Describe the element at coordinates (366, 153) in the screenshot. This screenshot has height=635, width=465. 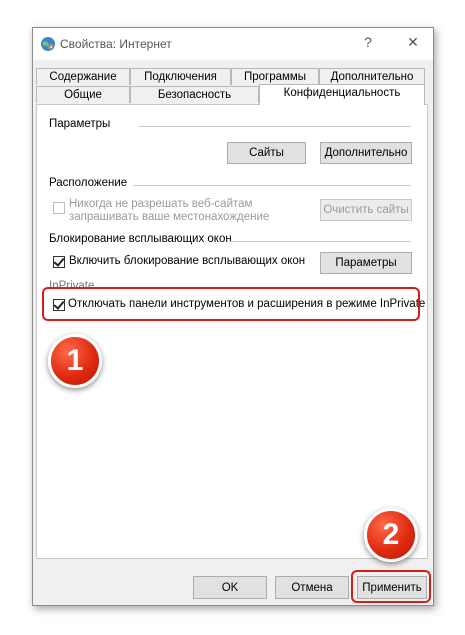
I see `advanced-button: Дополнительно` at that location.